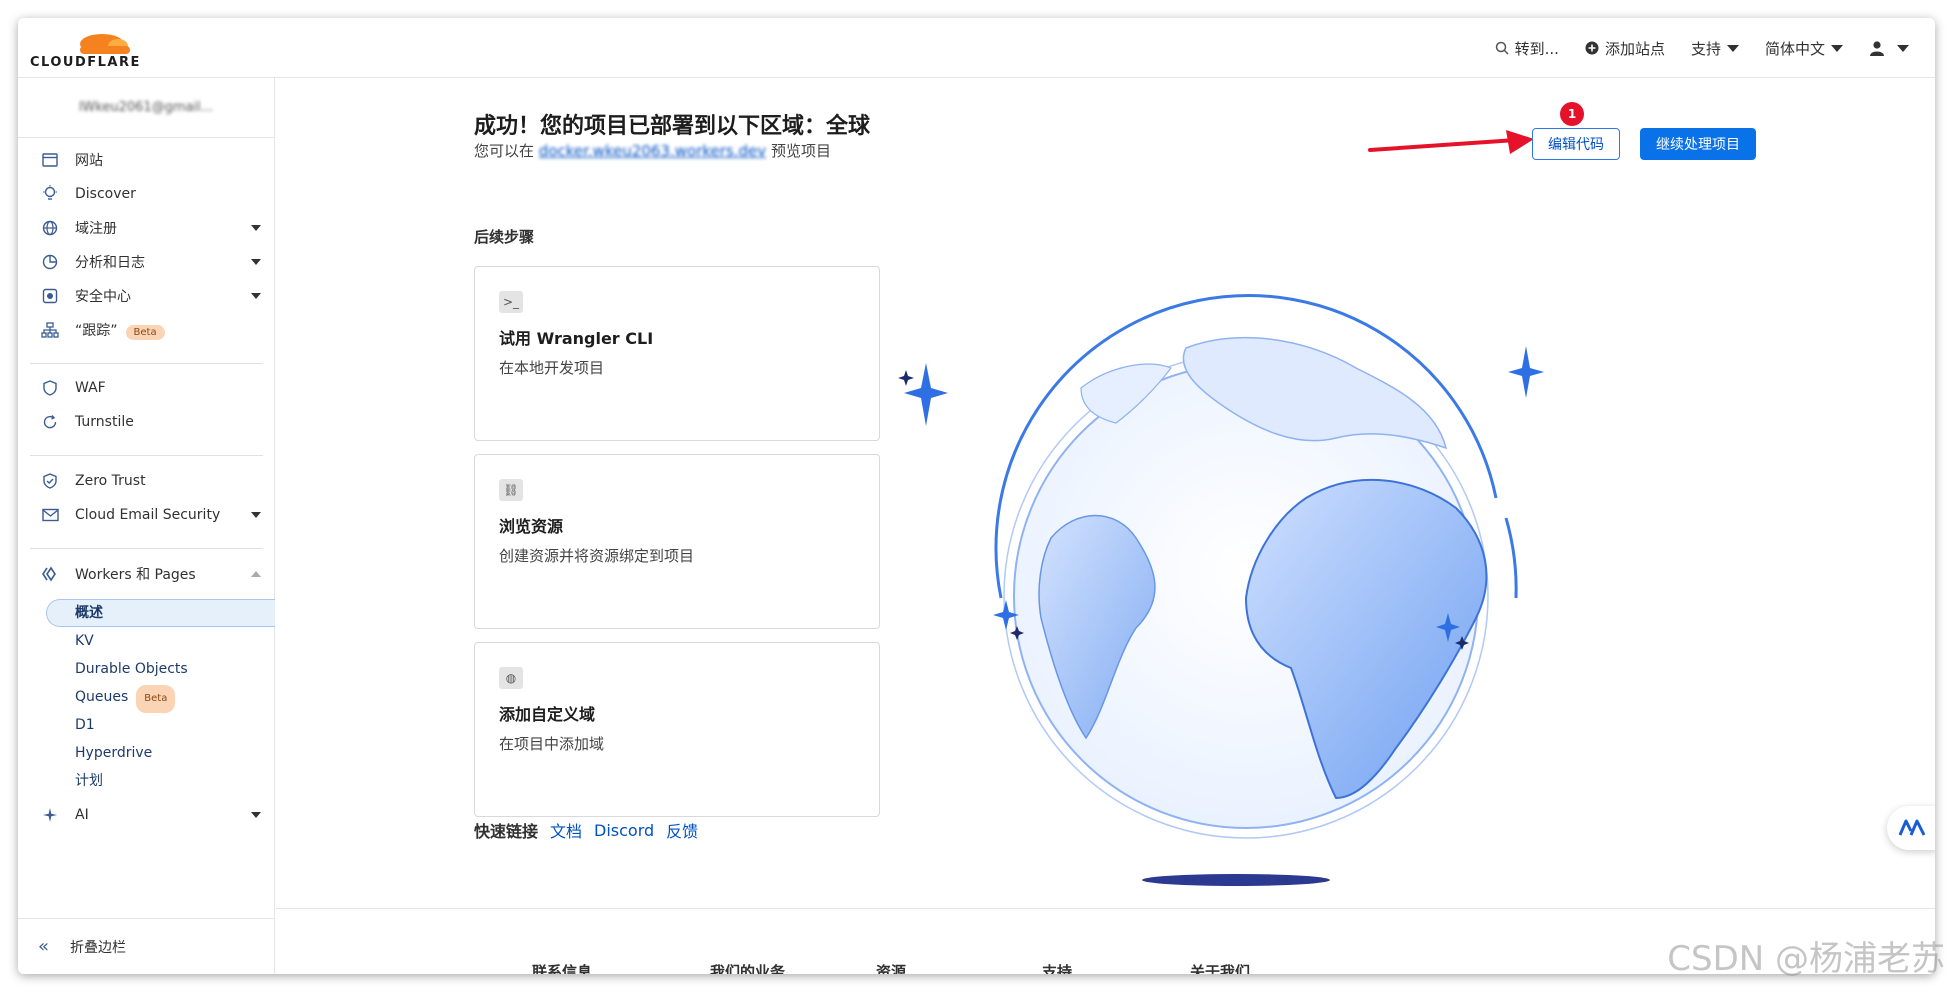 This screenshot has width=1953, height=992. I want to click on sidebar-item-discover: Discover, so click(146, 194).